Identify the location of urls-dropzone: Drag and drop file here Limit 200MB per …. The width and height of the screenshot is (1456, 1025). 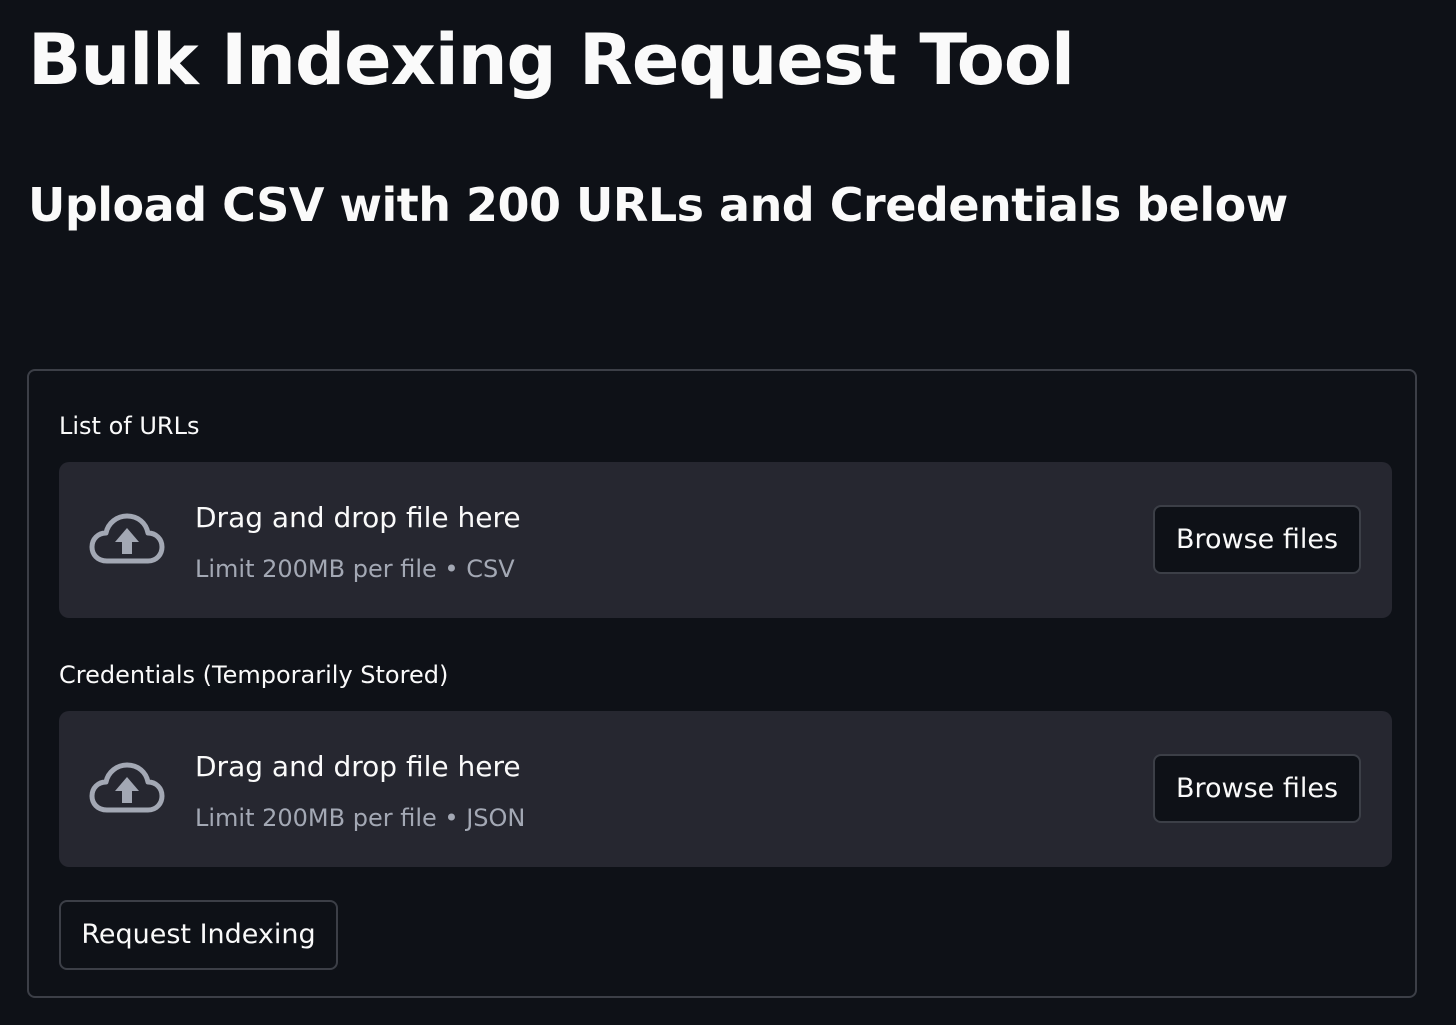
(725, 540).